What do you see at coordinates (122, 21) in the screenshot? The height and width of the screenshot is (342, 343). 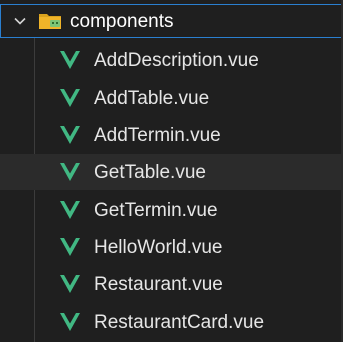 I see `folder-label: components` at bounding box center [122, 21].